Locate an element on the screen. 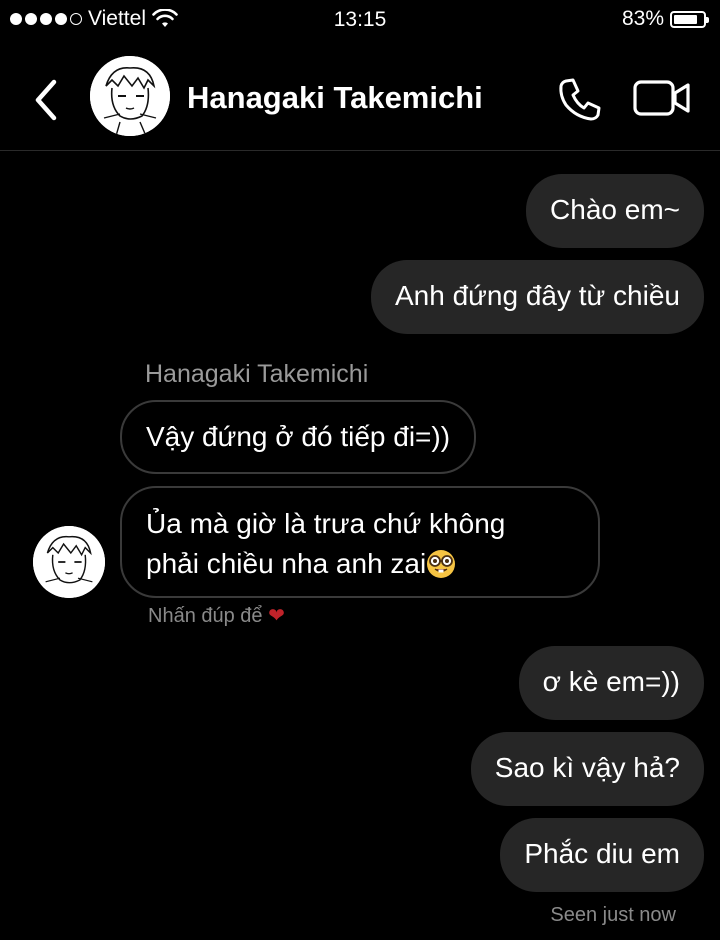 This screenshot has height=940, width=720. message-bubble-outgoing: ơ kè em=)) is located at coordinates (611, 683).